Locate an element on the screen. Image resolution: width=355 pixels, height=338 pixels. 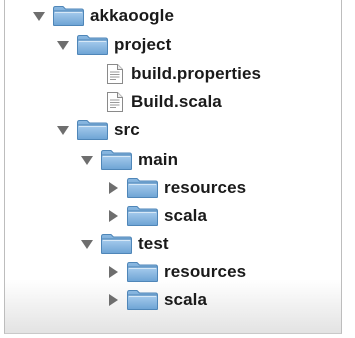
tree-item-label: test is located at coordinates (153, 243).